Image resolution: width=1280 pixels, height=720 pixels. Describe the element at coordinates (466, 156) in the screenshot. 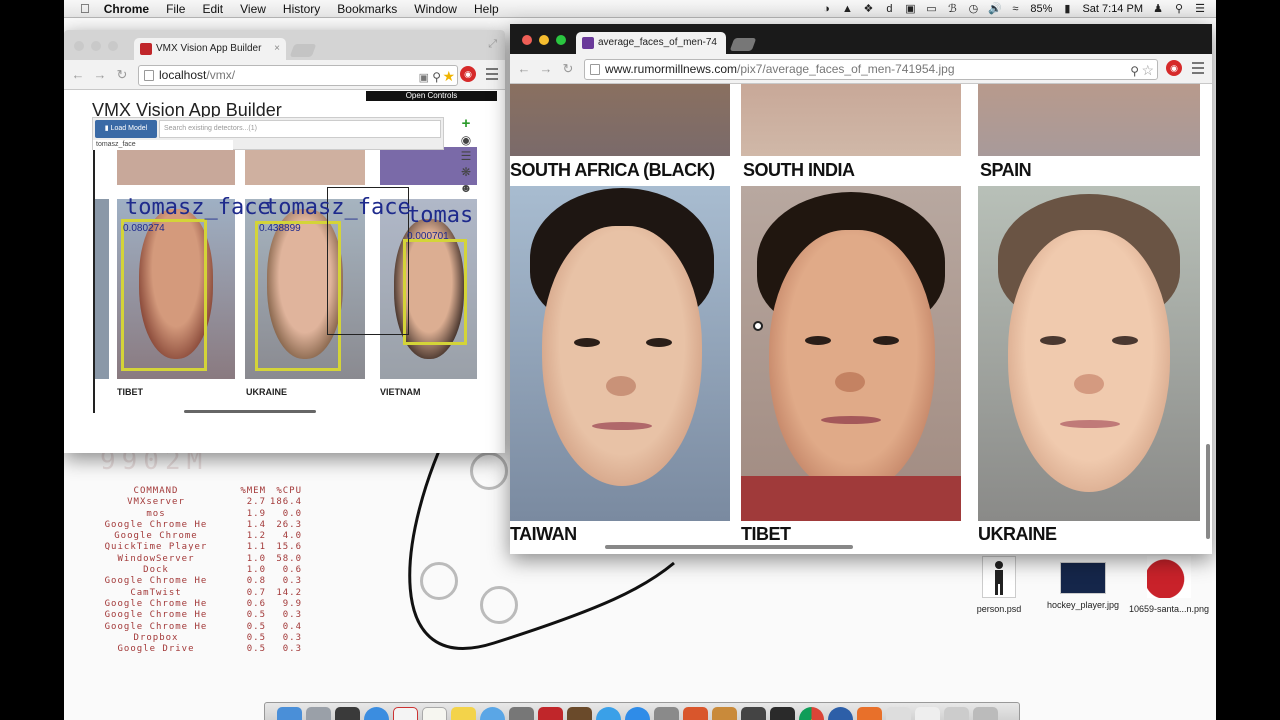

I see `list-icon: ☰` at that location.